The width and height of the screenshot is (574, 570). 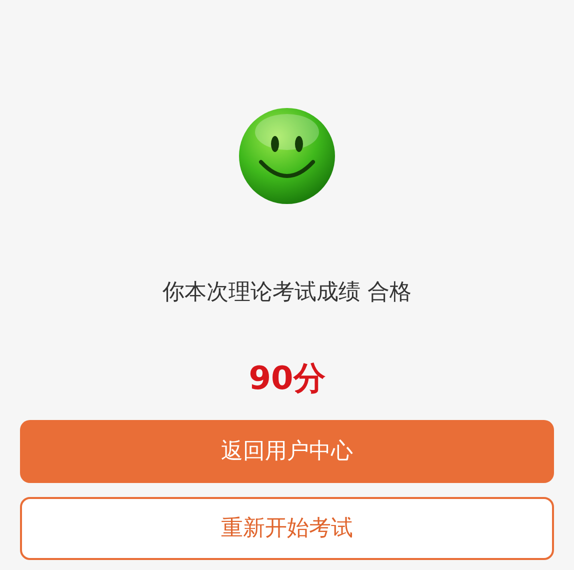 What do you see at coordinates (287, 451) in the screenshot?
I see `back-to-user-center-button: 返回用户中心` at bounding box center [287, 451].